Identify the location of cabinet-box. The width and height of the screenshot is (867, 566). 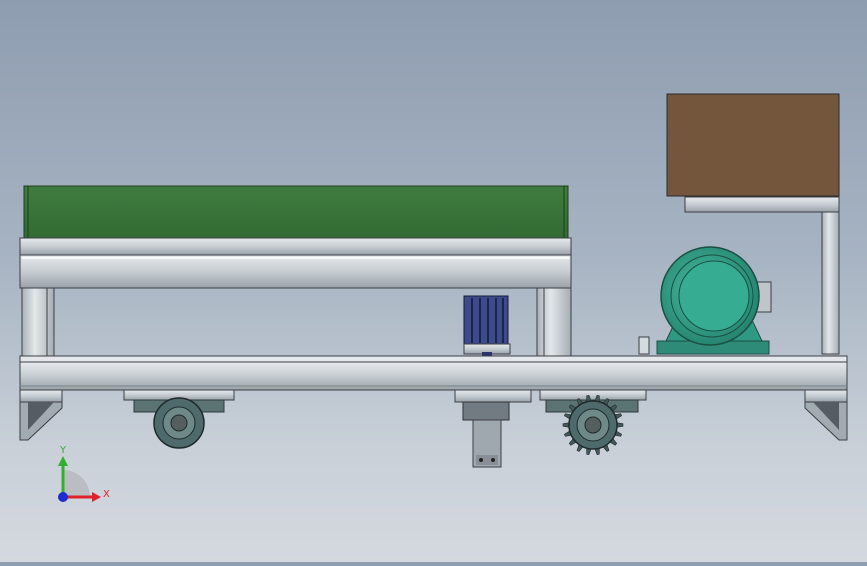
(753, 145).